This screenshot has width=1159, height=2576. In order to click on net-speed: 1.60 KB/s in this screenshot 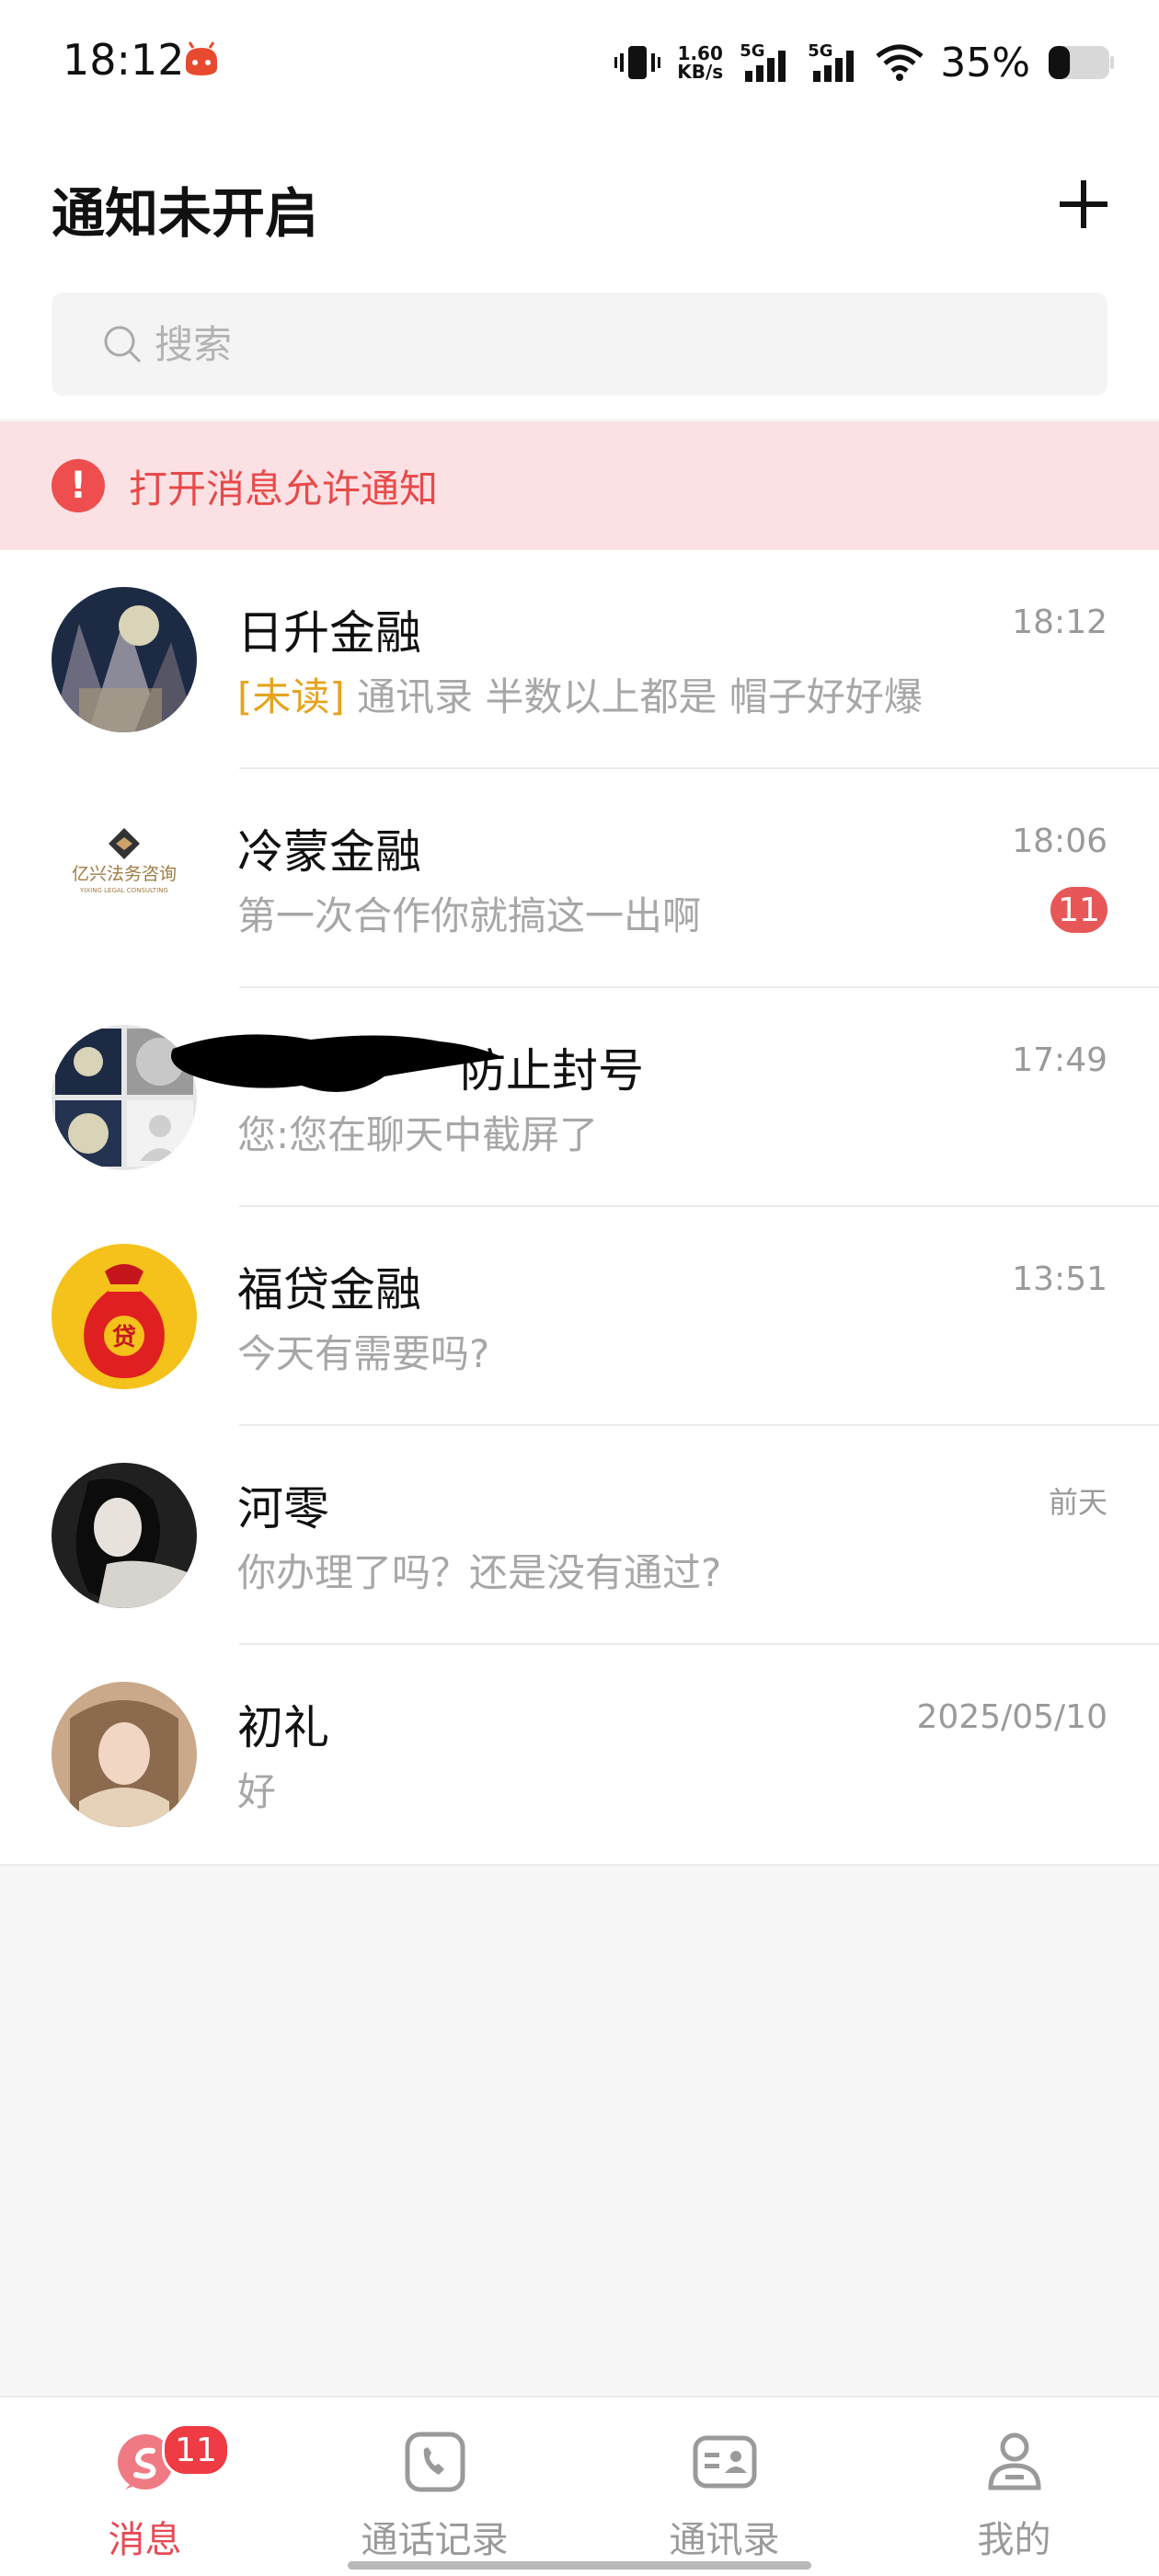, I will do `click(700, 62)`.